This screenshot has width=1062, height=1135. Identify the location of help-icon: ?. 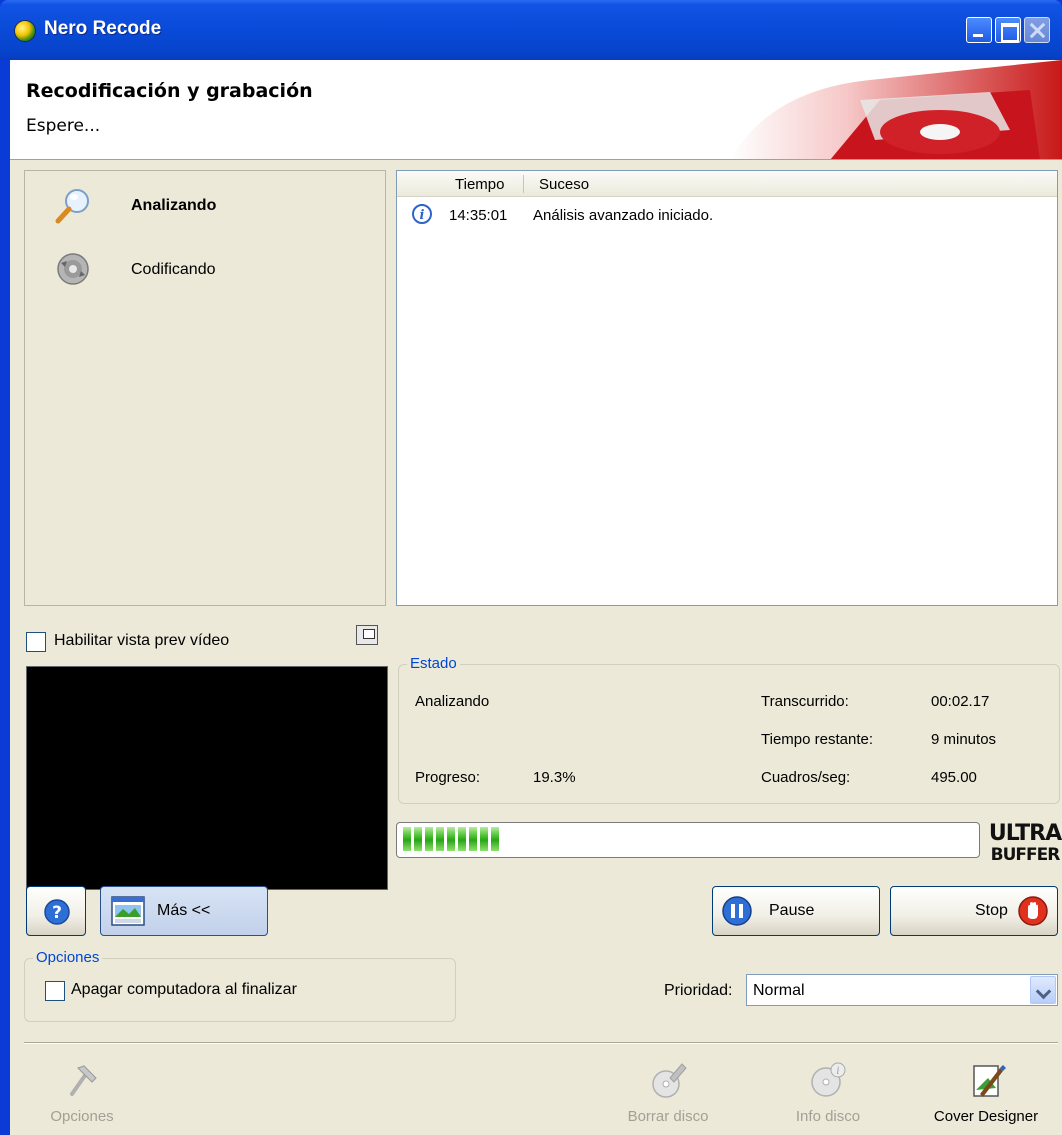
(57, 912).